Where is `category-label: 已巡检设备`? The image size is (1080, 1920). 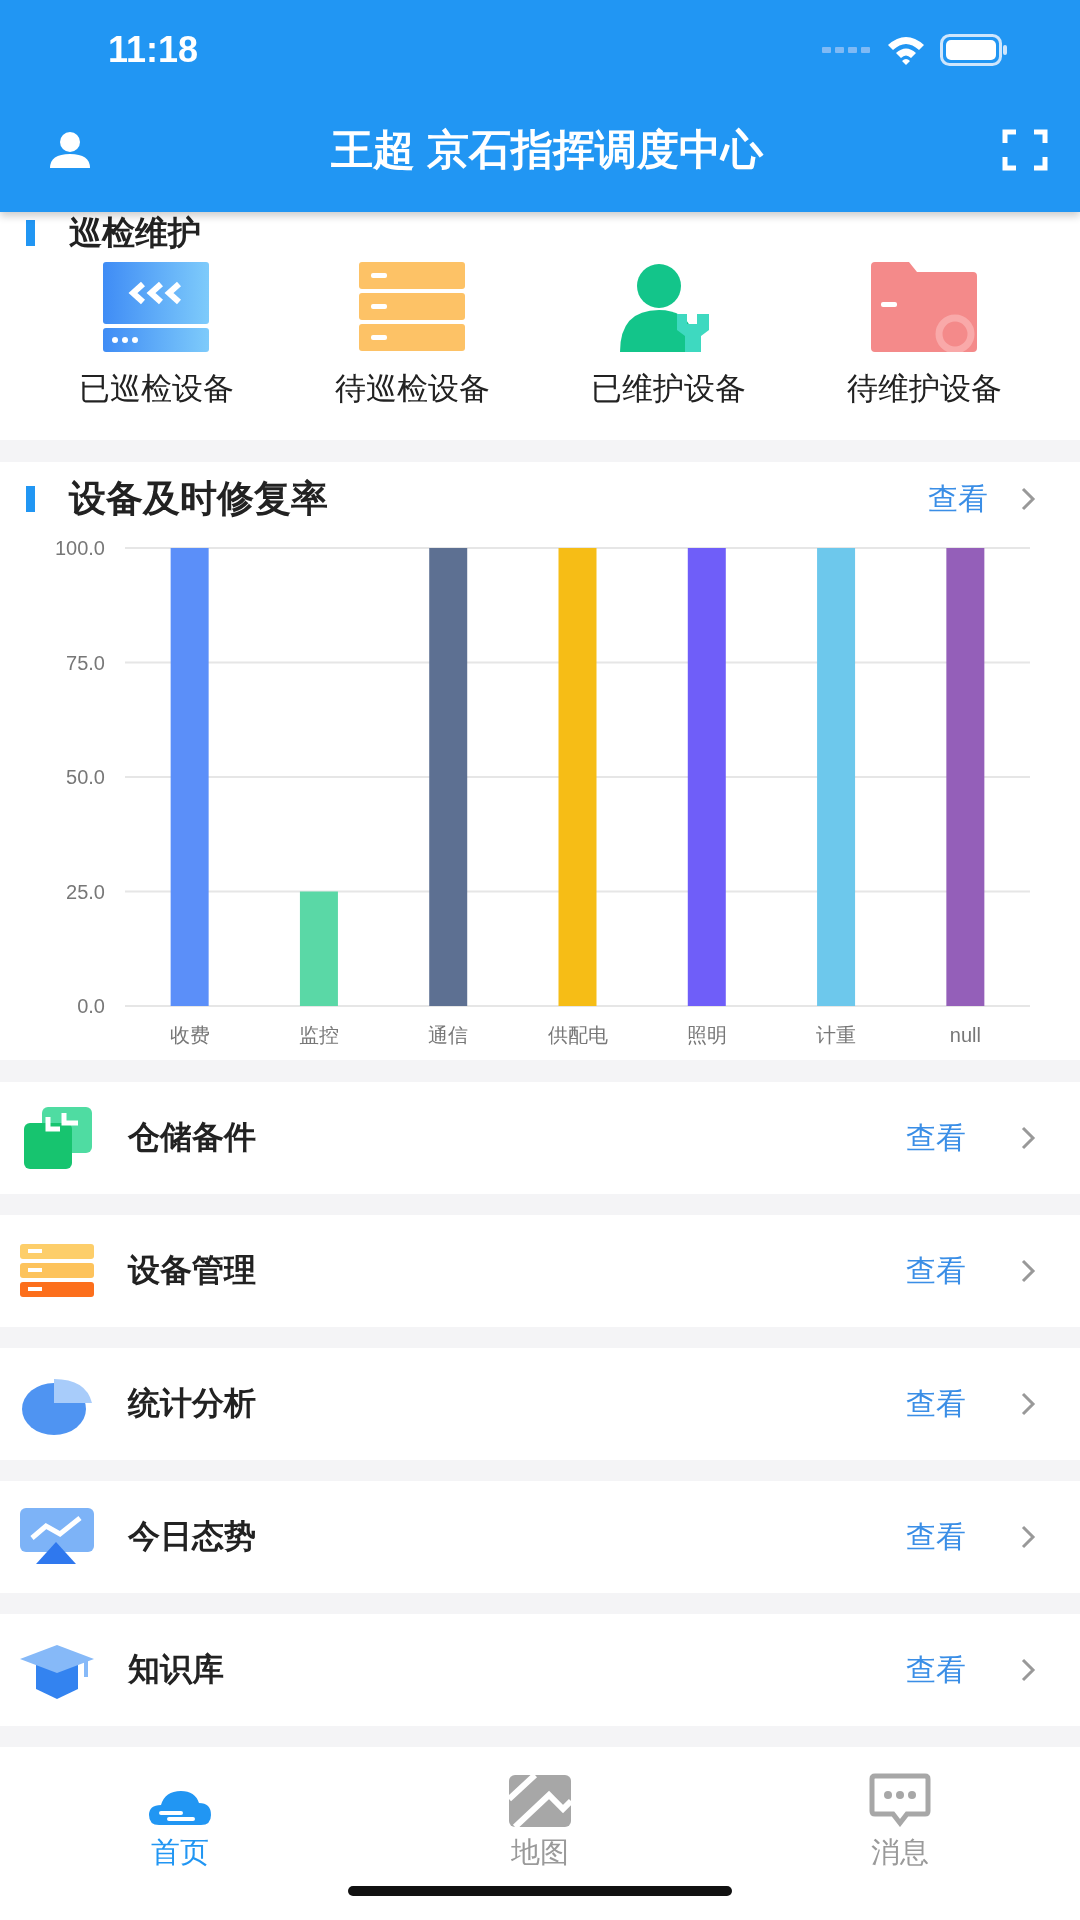 category-label: 已巡检设备 is located at coordinates (156, 389).